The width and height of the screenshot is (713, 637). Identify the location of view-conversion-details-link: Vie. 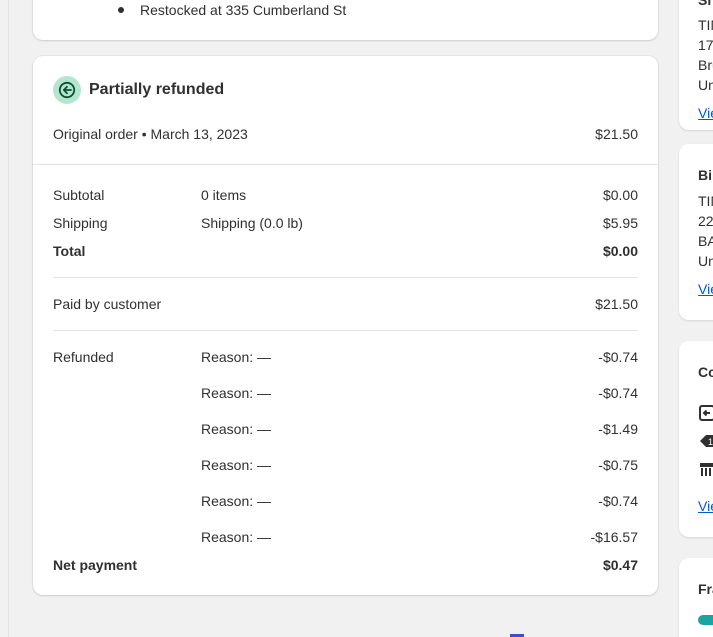
(705, 506).